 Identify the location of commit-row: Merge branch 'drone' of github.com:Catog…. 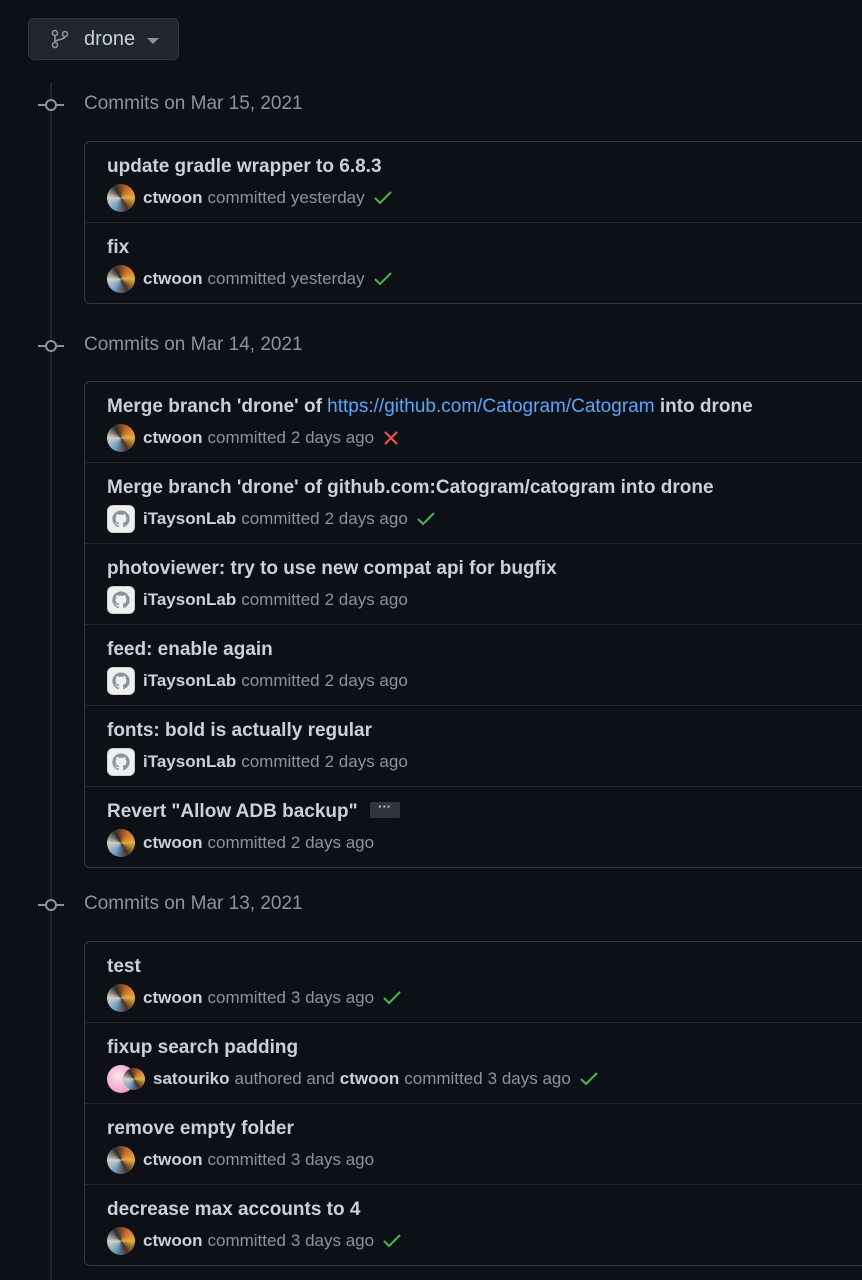
(473, 502).